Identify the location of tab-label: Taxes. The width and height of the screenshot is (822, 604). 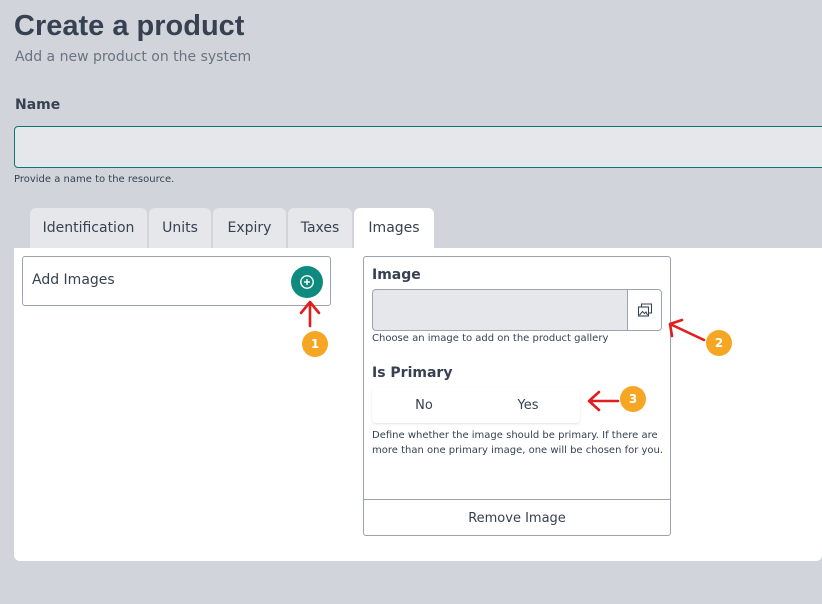
(320, 228).